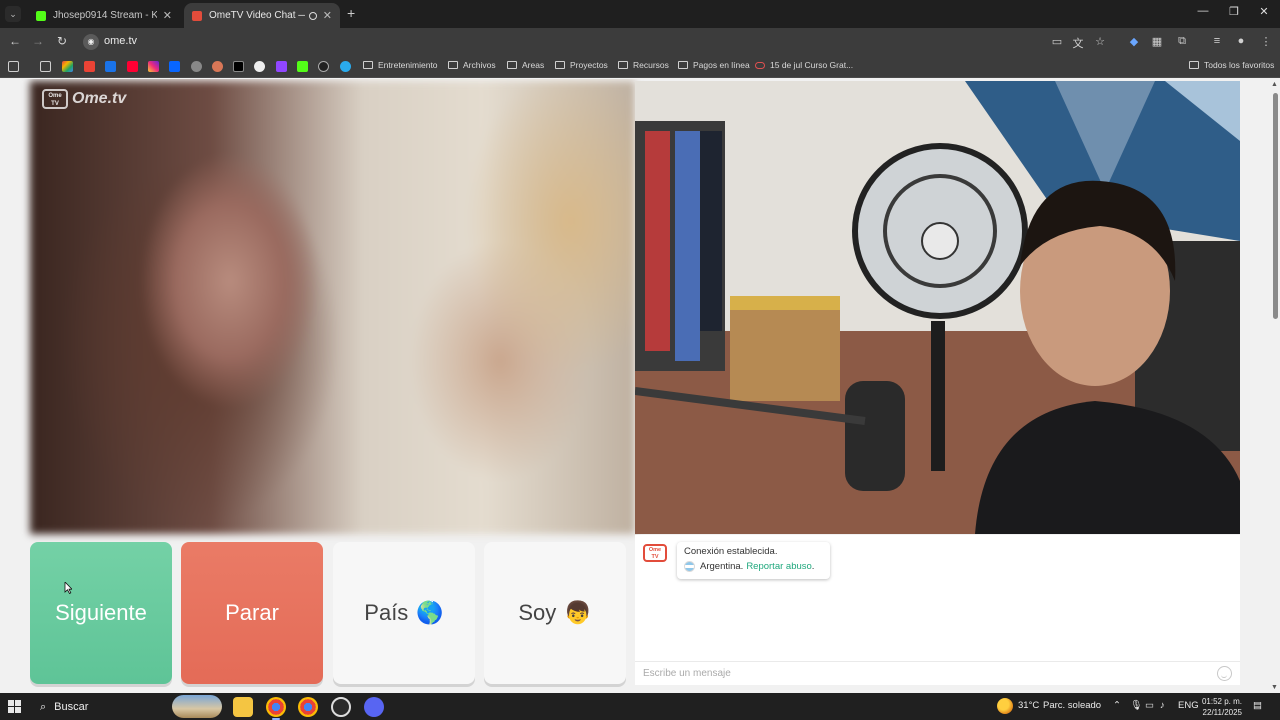 Image resolution: width=1280 pixels, height=720 pixels. I want to click on scroll-up-icon: ▲, so click(1274, 84).